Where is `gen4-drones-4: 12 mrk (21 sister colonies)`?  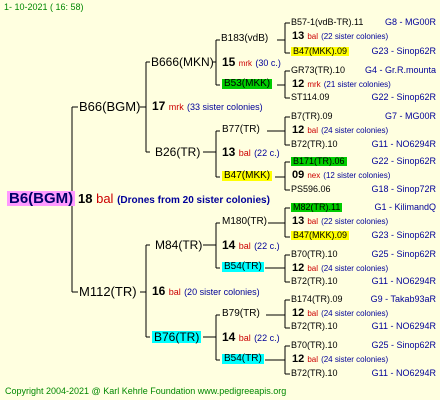
gen4-drones-4: 12 mrk (21 sister colonies) is located at coordinates (341, 84).